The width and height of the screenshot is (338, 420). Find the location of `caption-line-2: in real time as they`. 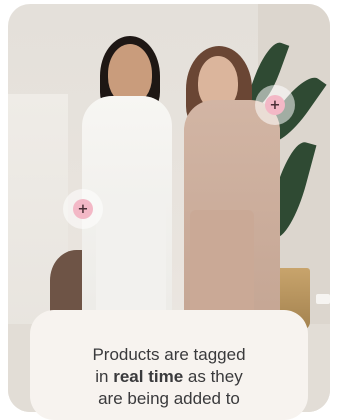

caption-line-2: in real time as they is located at coordinates (169, 376).